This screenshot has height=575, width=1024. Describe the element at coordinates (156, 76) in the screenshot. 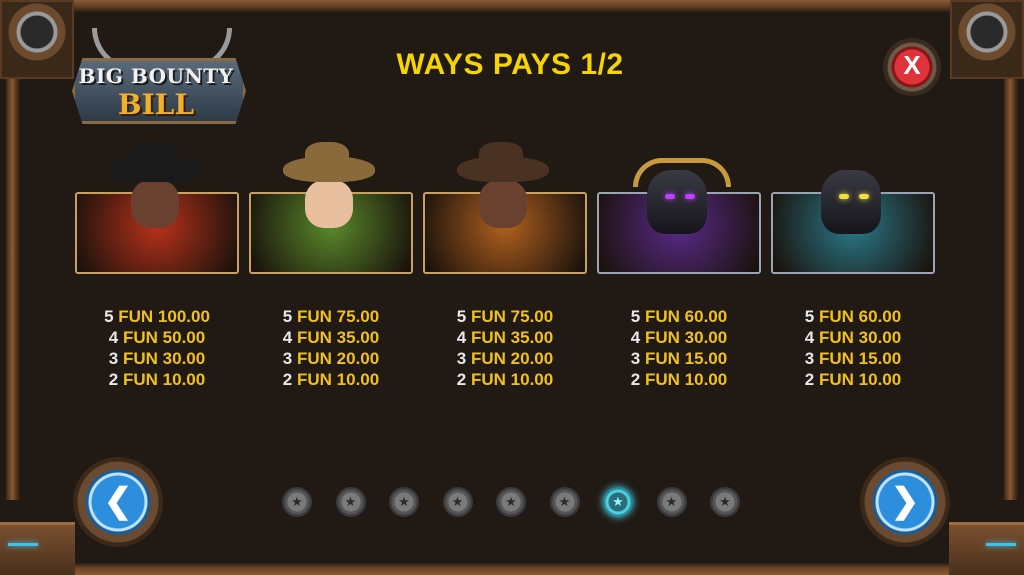

I see `logo-text-line1: BIG BOUNTY` at that location.